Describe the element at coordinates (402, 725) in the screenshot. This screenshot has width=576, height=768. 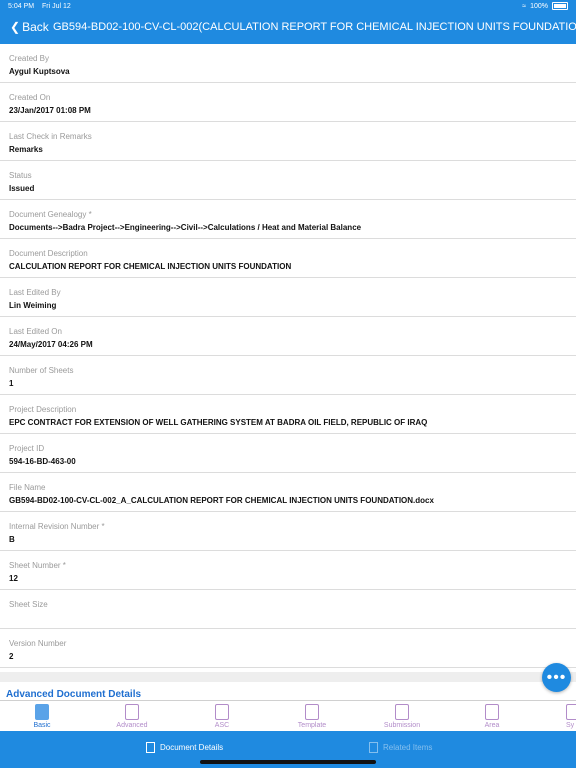
I see `tab-label: Submission` at that location.